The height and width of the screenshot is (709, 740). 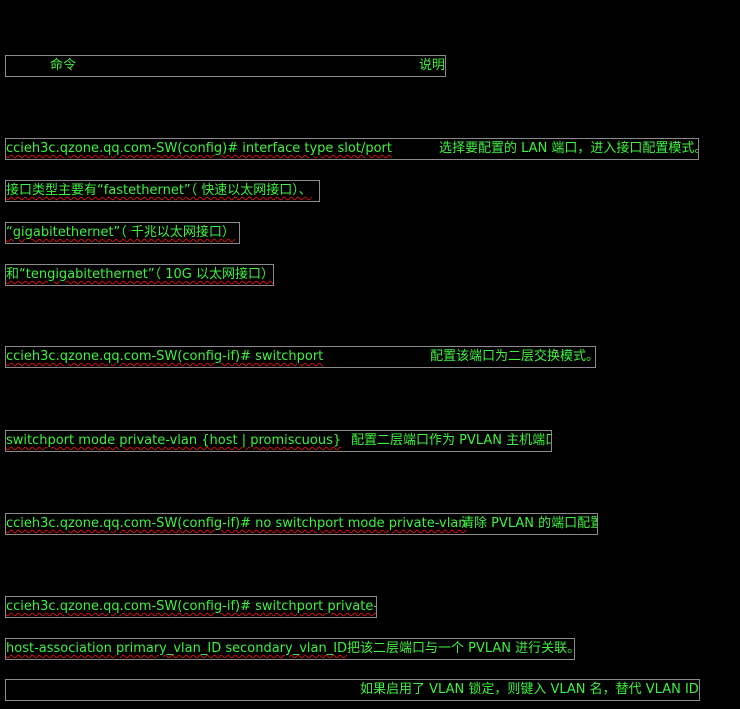 I want to click on table-row: 接口类型主要有“fastethernet”（ 快速以太网接口）、, so click(x=162, y=191).